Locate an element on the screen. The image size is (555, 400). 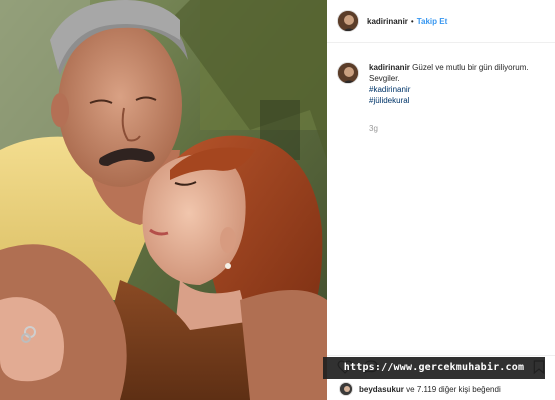
avatar is located at coordinates (348, 21).